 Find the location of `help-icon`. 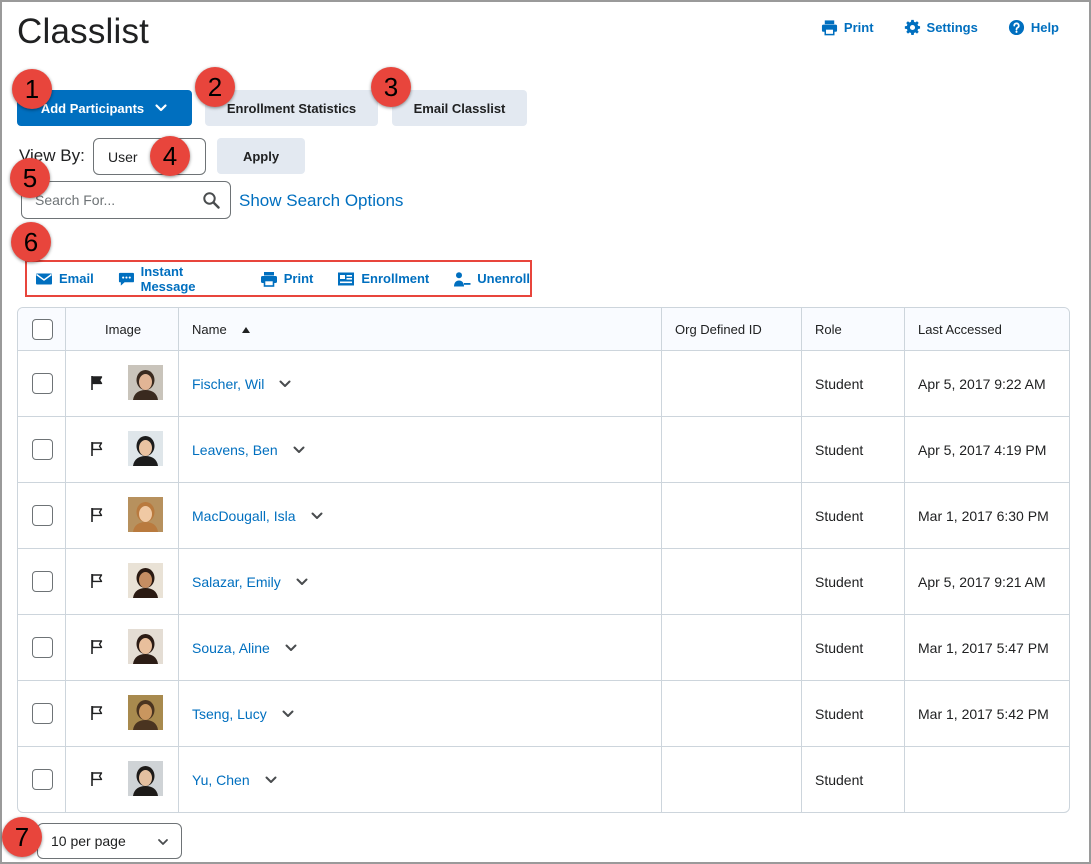

help-icon is located at coordinates (1016, 27).